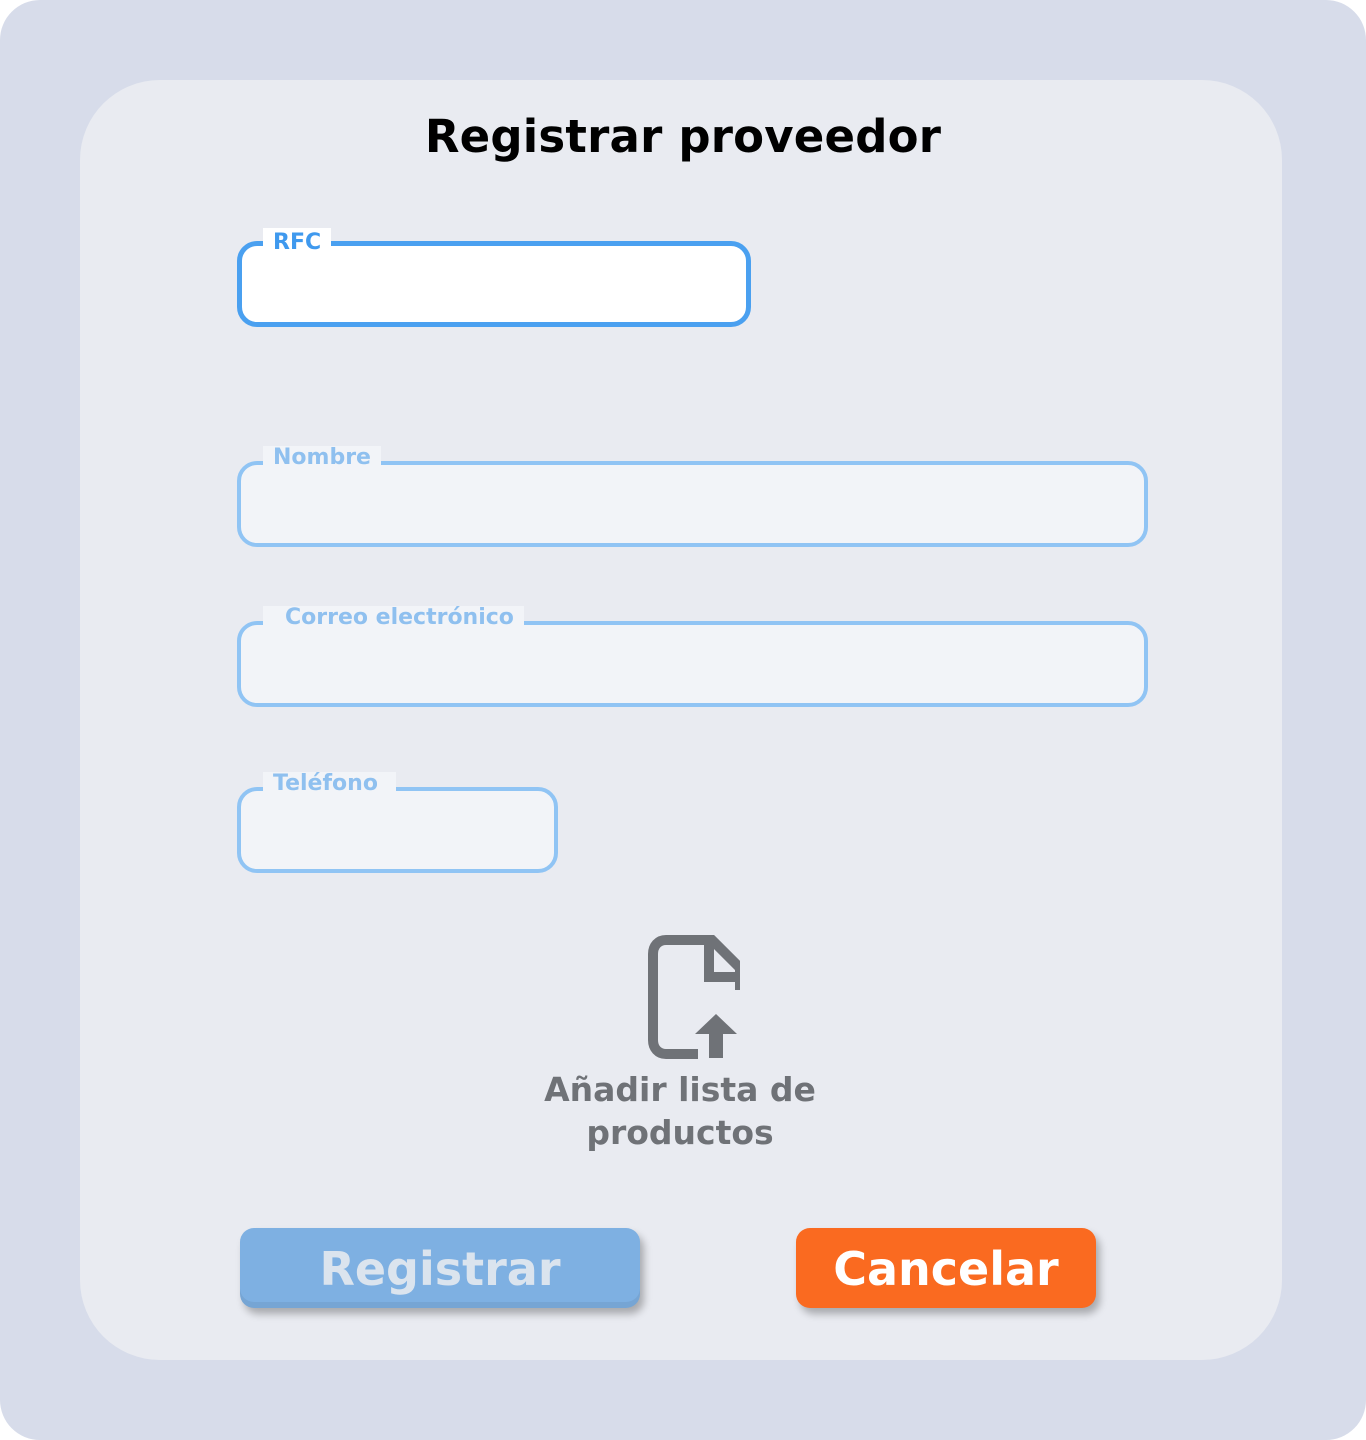  I want to click on telefono-field, so click(397, 830).